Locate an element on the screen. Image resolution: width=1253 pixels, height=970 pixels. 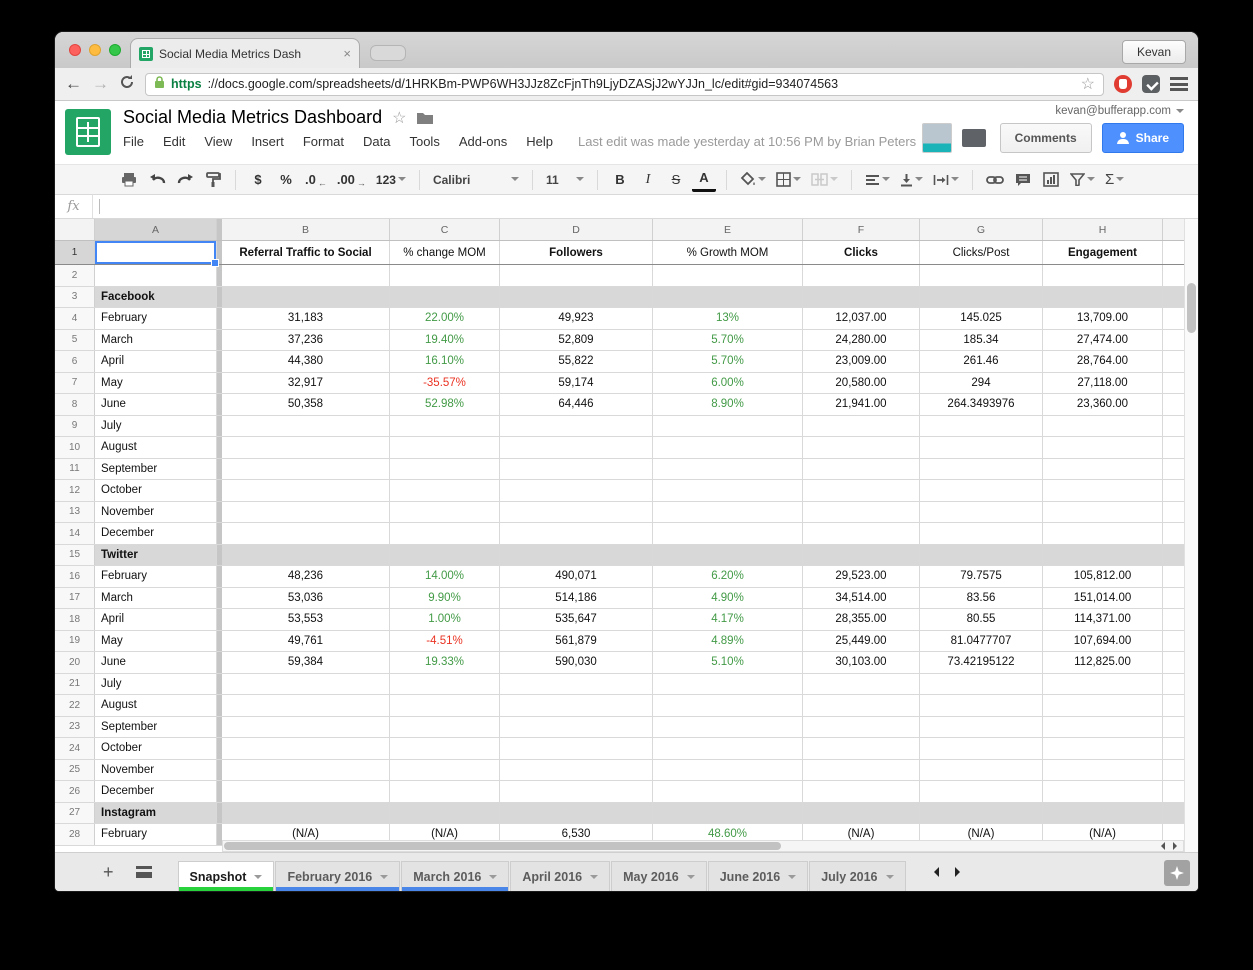
menu-insert: Insert is located at coordinates (267, 141).